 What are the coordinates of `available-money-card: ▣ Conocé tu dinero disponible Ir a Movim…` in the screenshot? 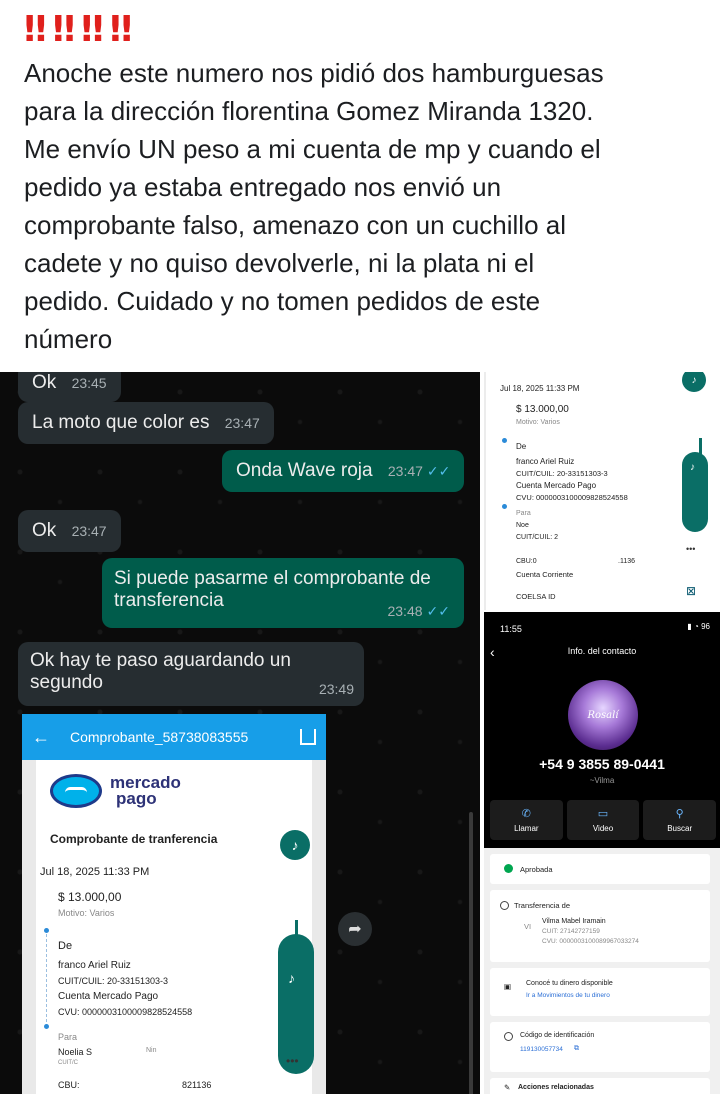 It's located at (600, 992).